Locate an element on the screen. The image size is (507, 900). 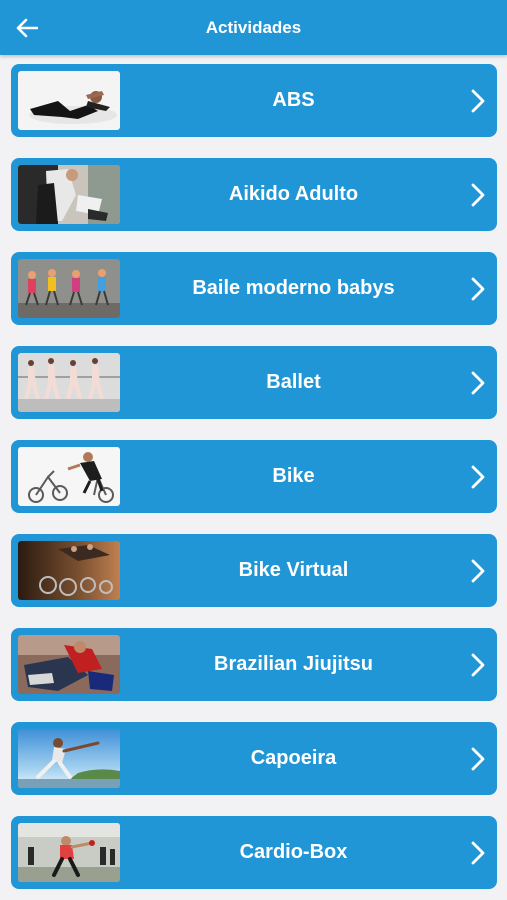
activity-thumbnail-jiujitsu is located at coordinates (69, 664).